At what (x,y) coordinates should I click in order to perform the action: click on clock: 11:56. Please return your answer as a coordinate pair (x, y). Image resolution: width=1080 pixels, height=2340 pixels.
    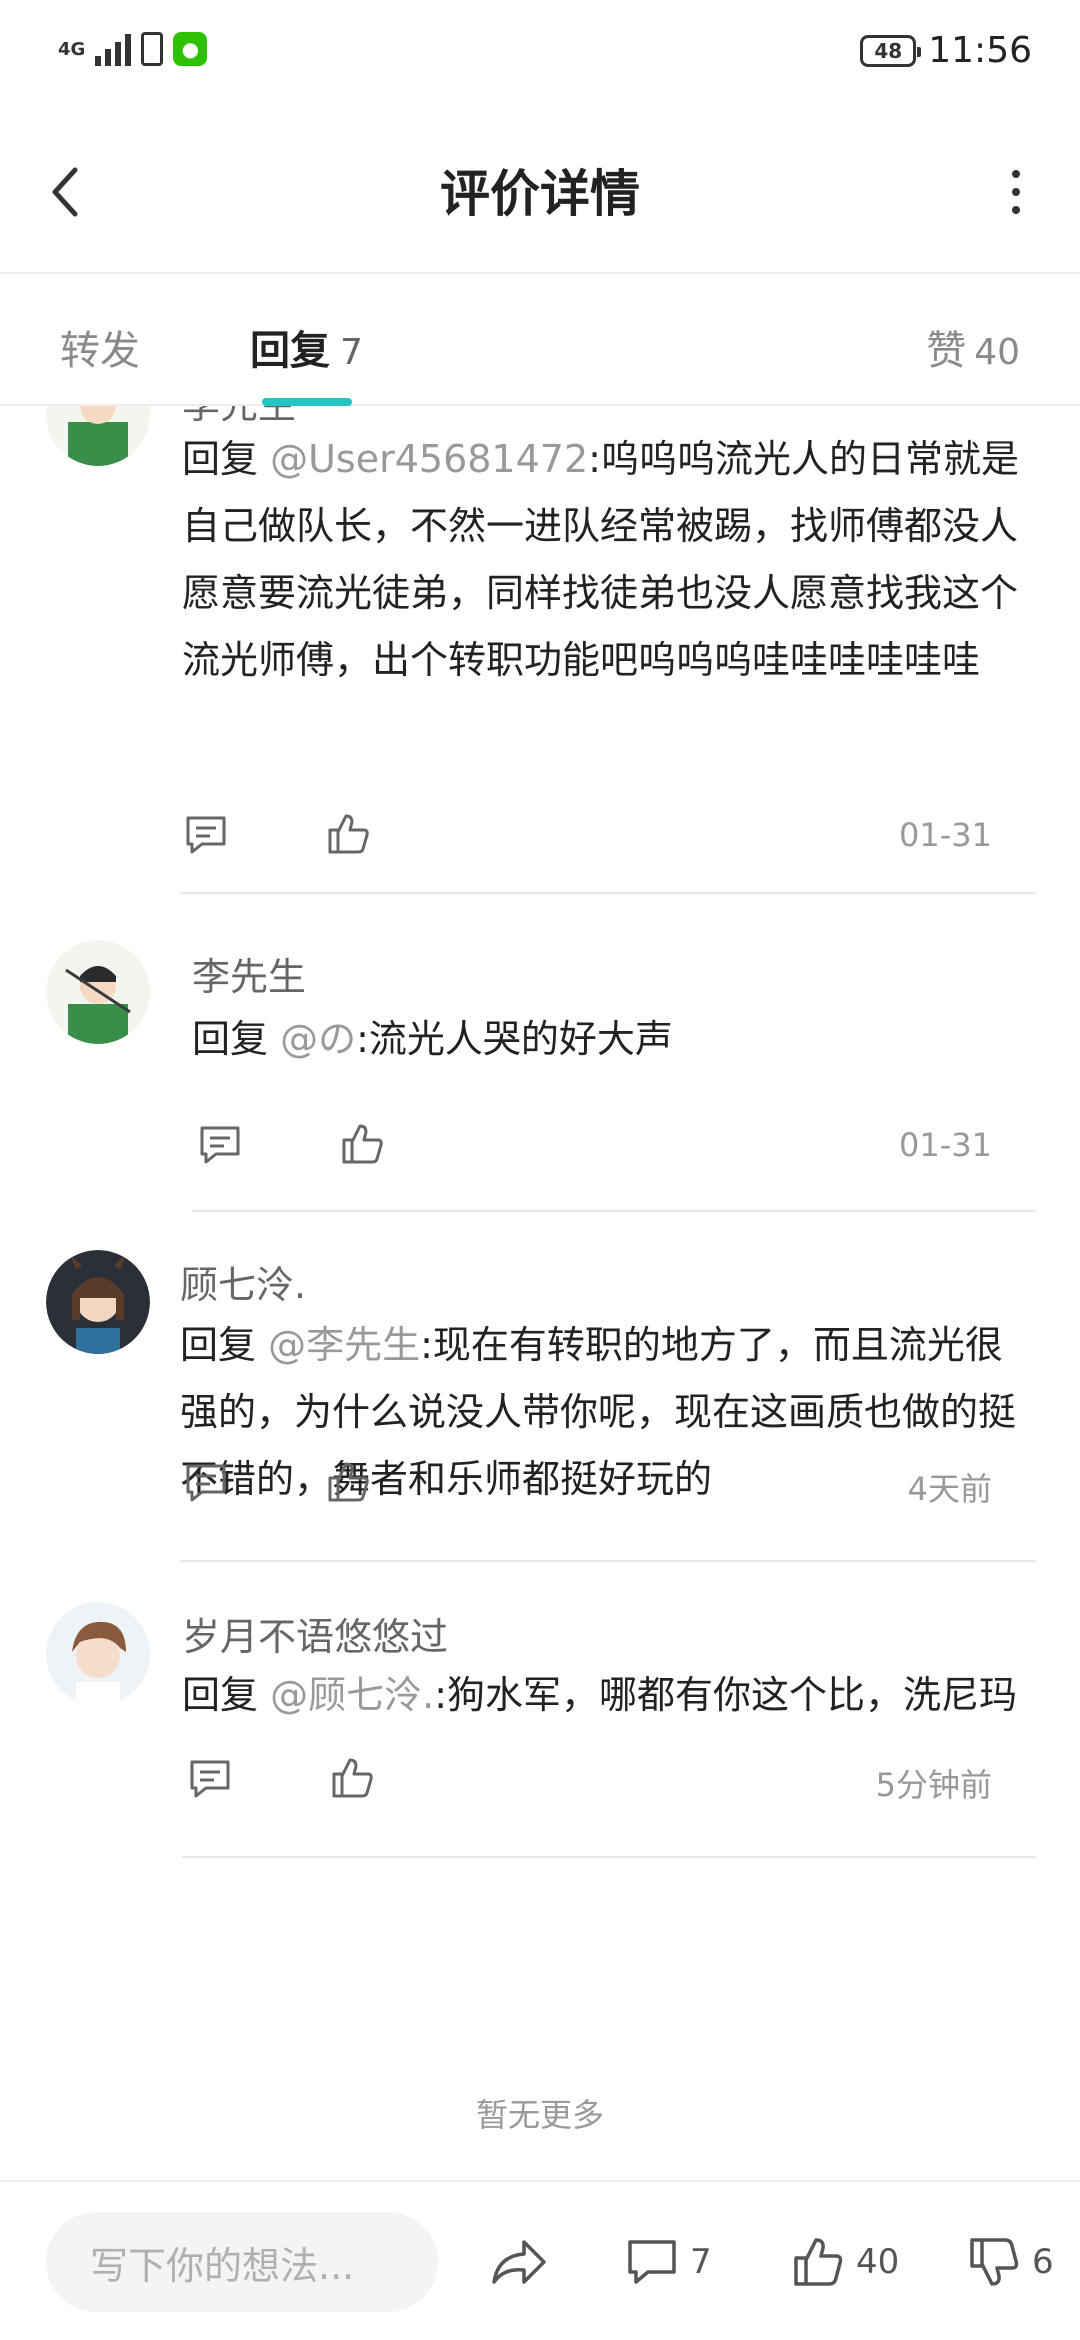
    Looking at the image, I should click on (980, 50).